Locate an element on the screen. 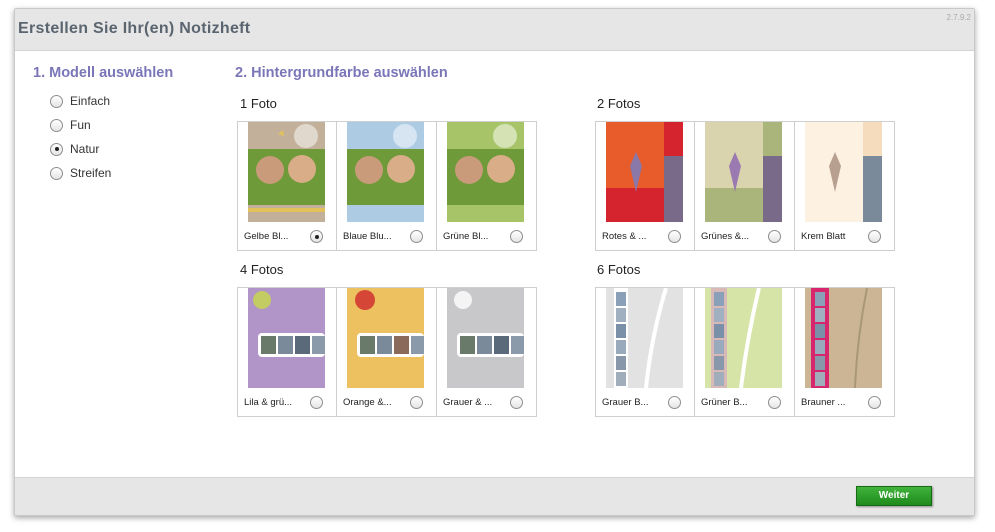 Image resolution: width=995 pixels, height=532 pixels. model-option-fun: Fun is located at coordinates (80, 125).